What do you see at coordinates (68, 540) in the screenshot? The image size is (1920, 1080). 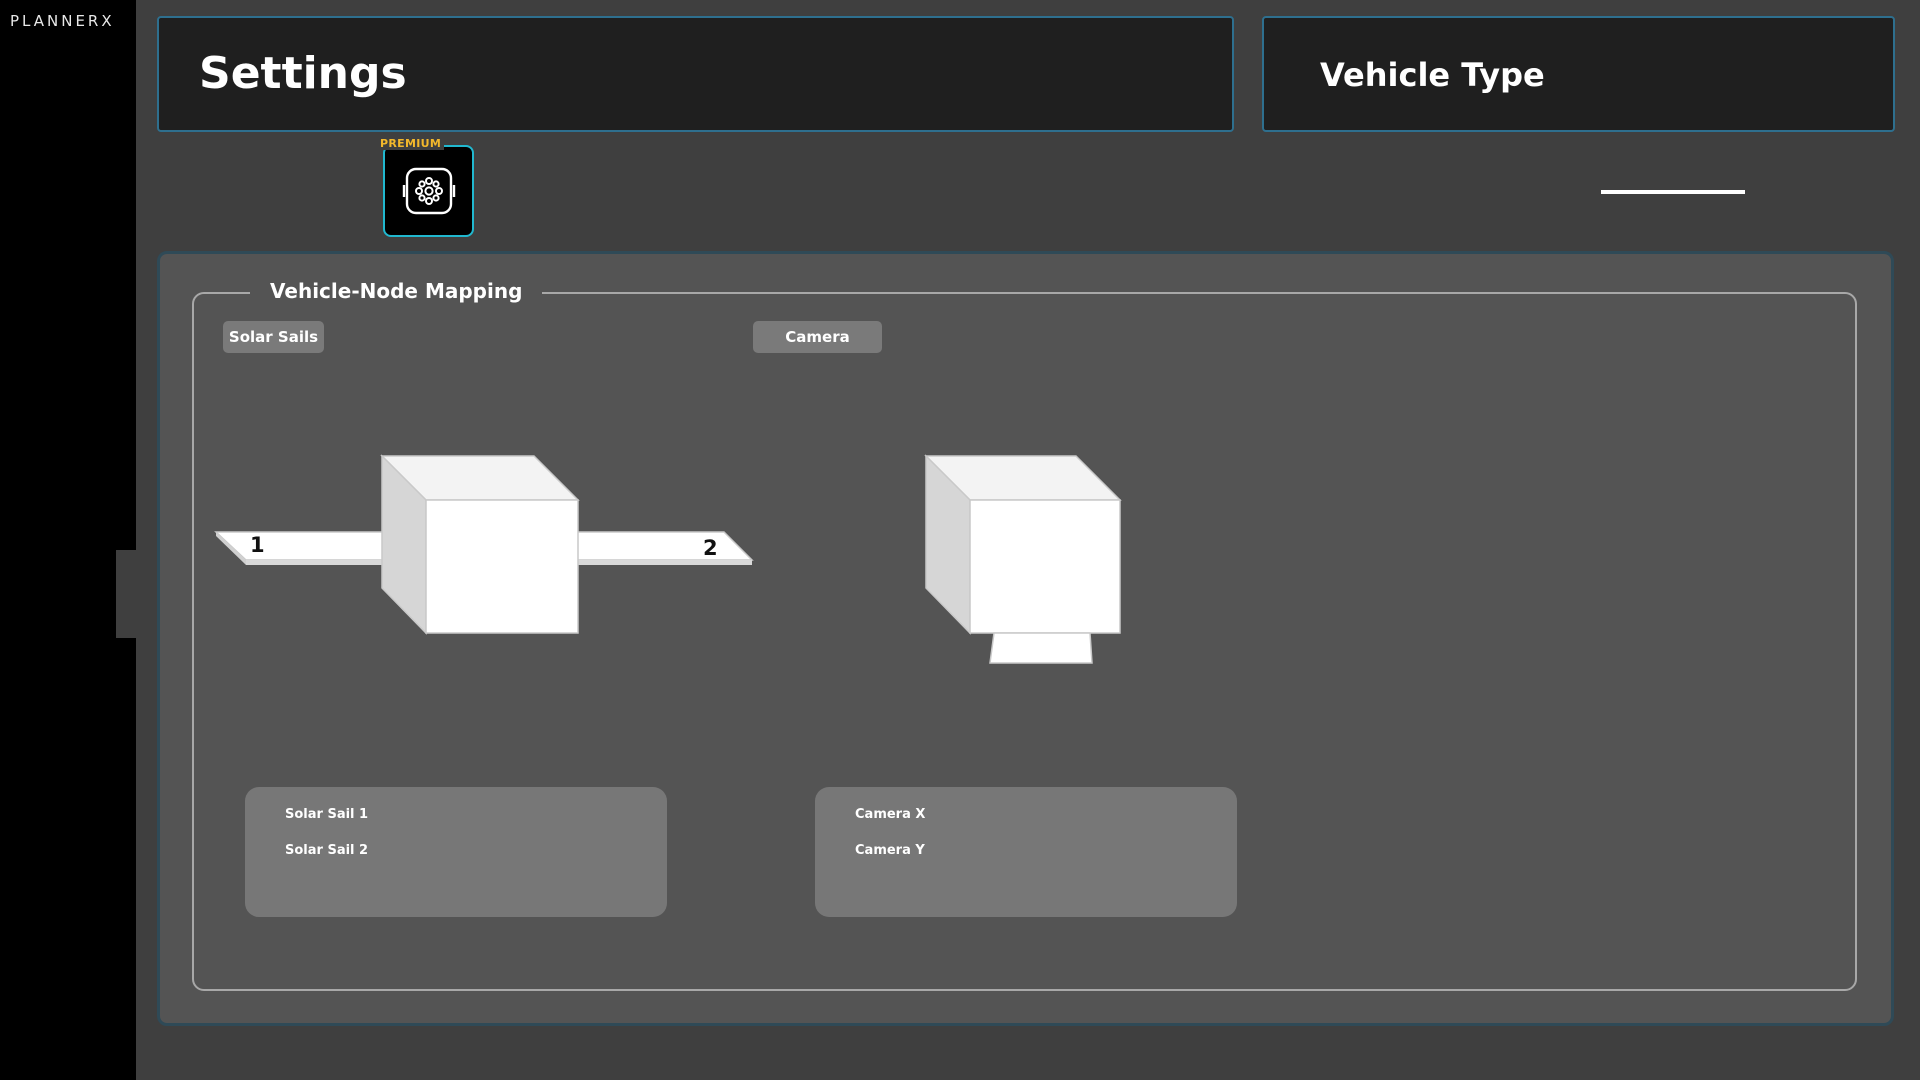 I see `sidebar: PLANNERX` at bounding box center [68, 540].